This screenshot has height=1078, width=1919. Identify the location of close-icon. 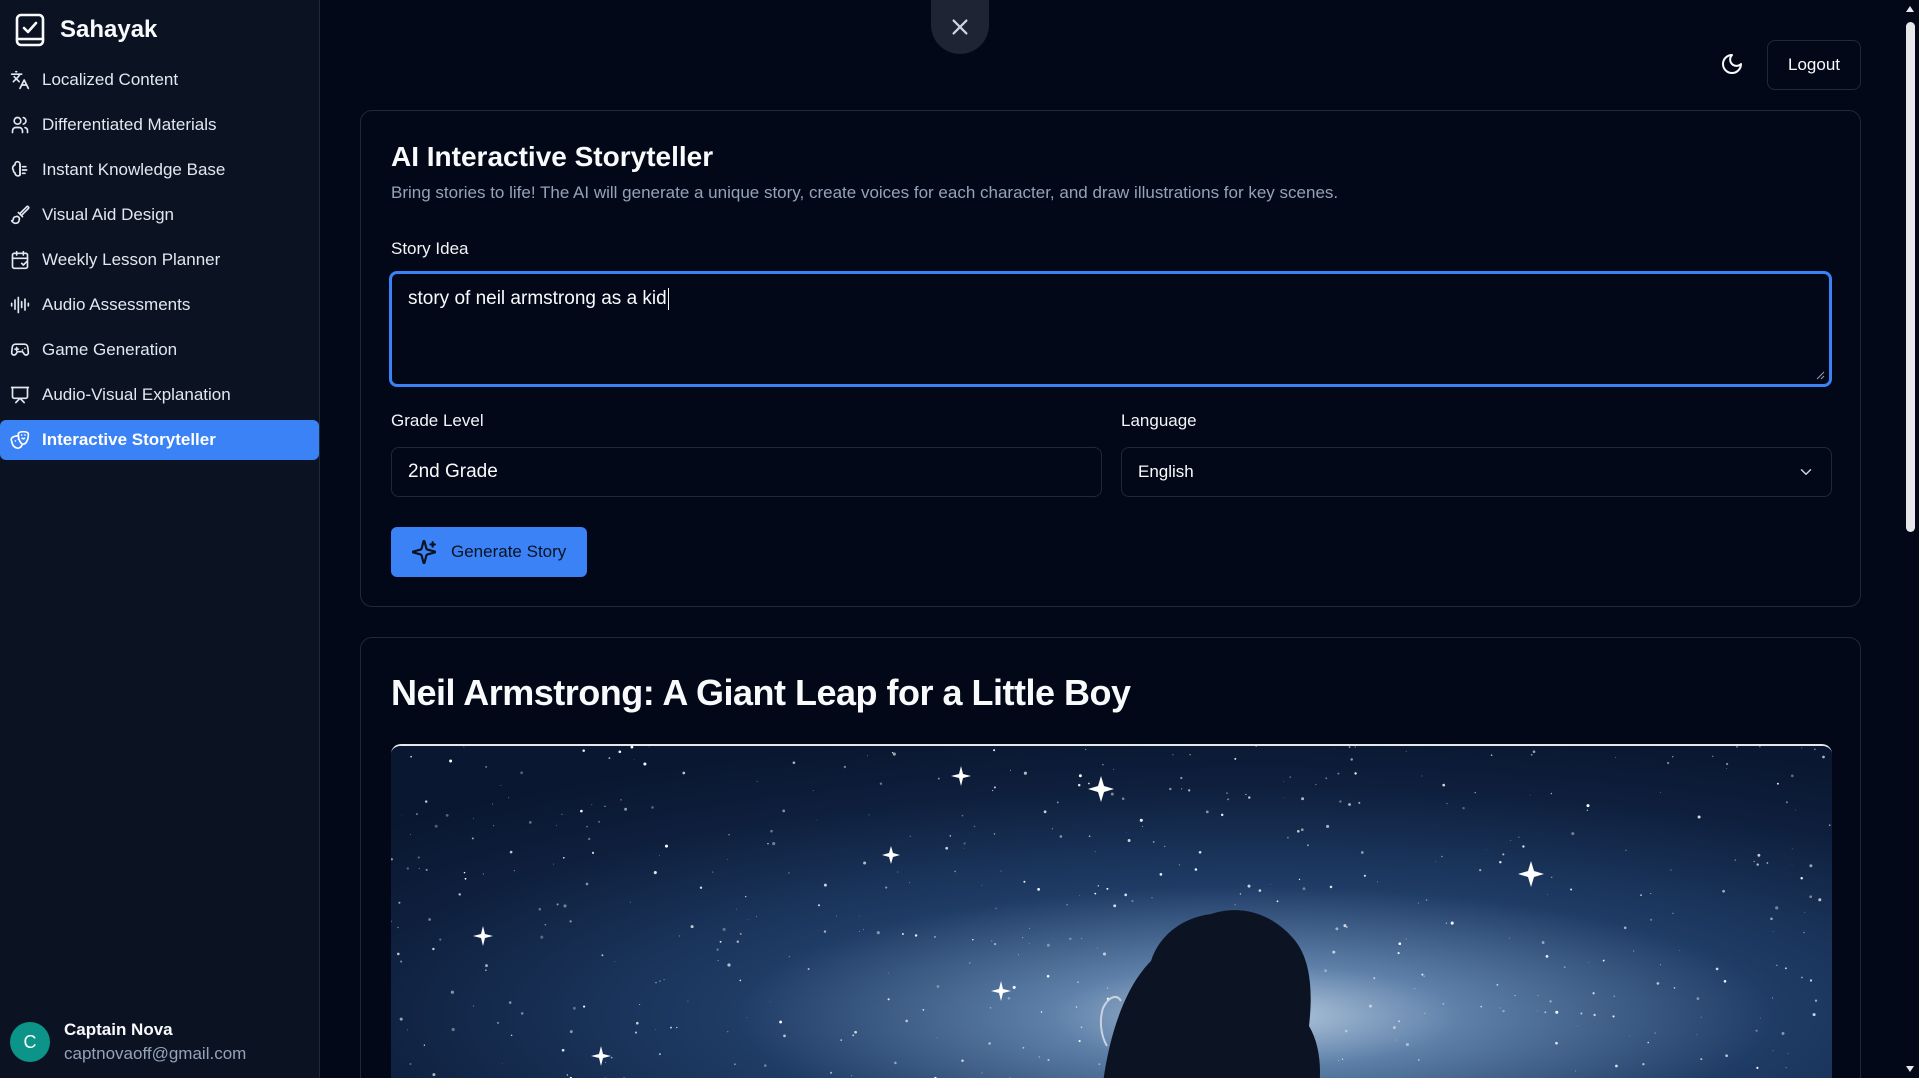
(960, 27).